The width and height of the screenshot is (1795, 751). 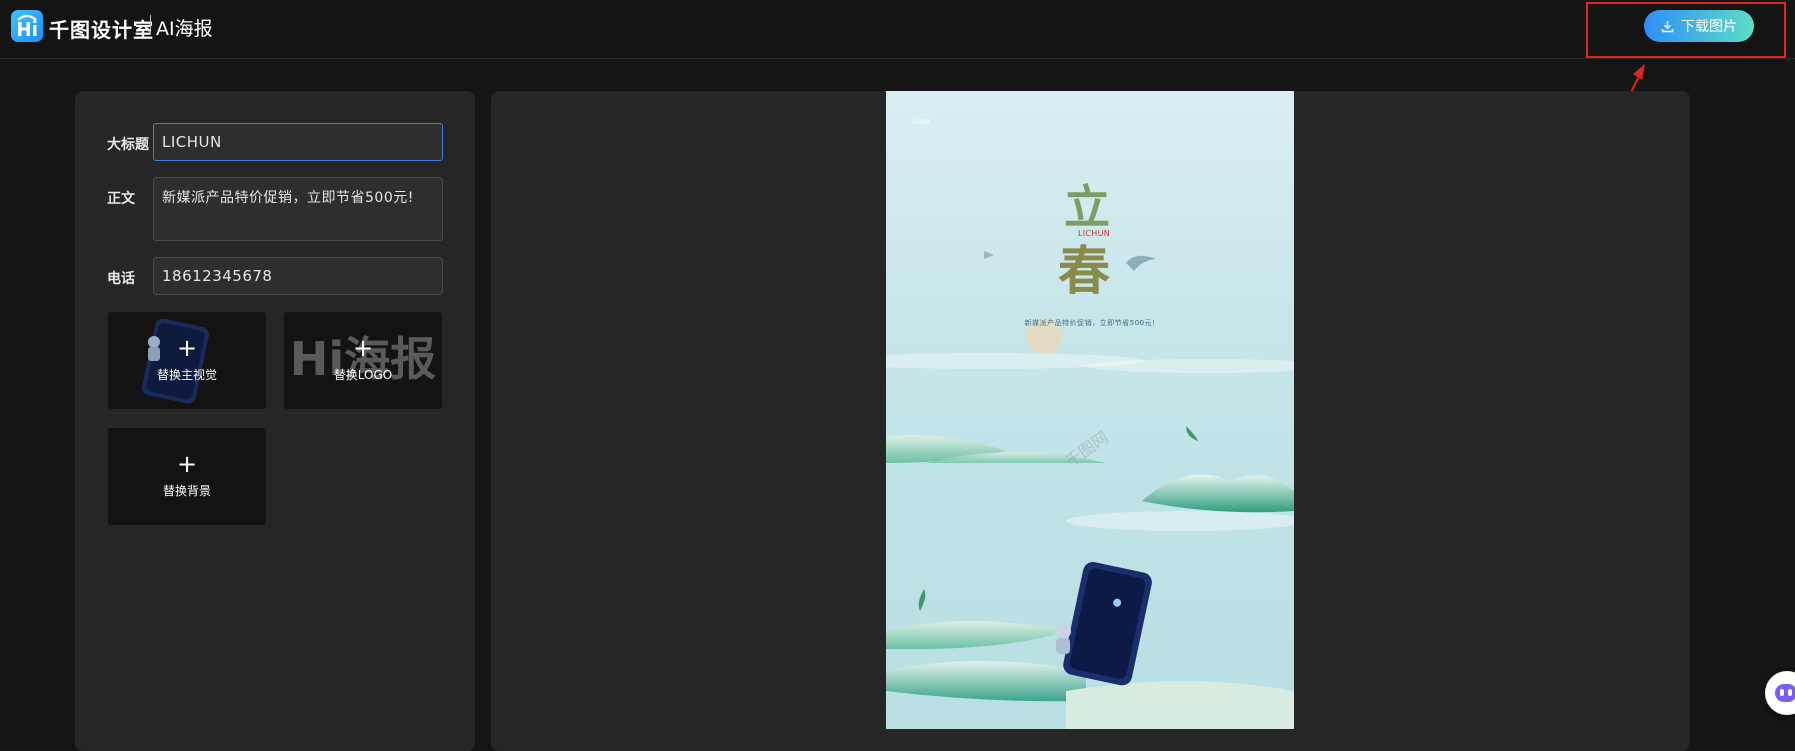 What do you see at coordinates (1084, 271) in the screenshot?
I see `poster-title-char-2: 春` at bounding box center [1084, 271].